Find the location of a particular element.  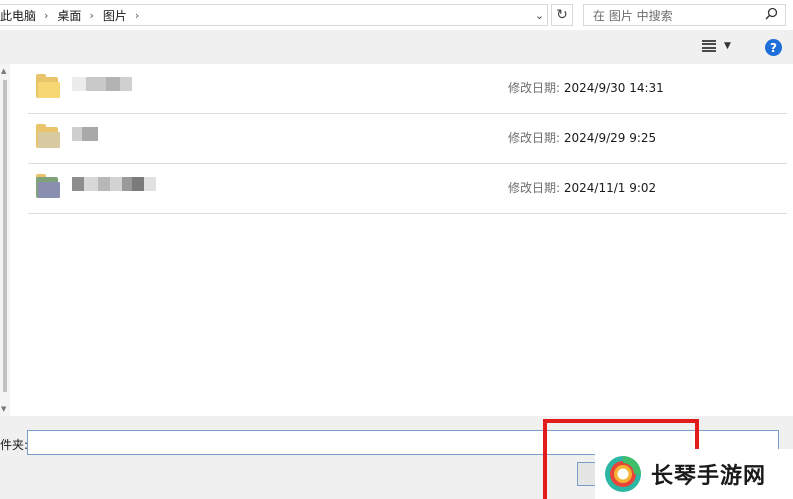

modified-date: 修改日期: 2024/11/1 9:02 is located at coordinates (582, 187).